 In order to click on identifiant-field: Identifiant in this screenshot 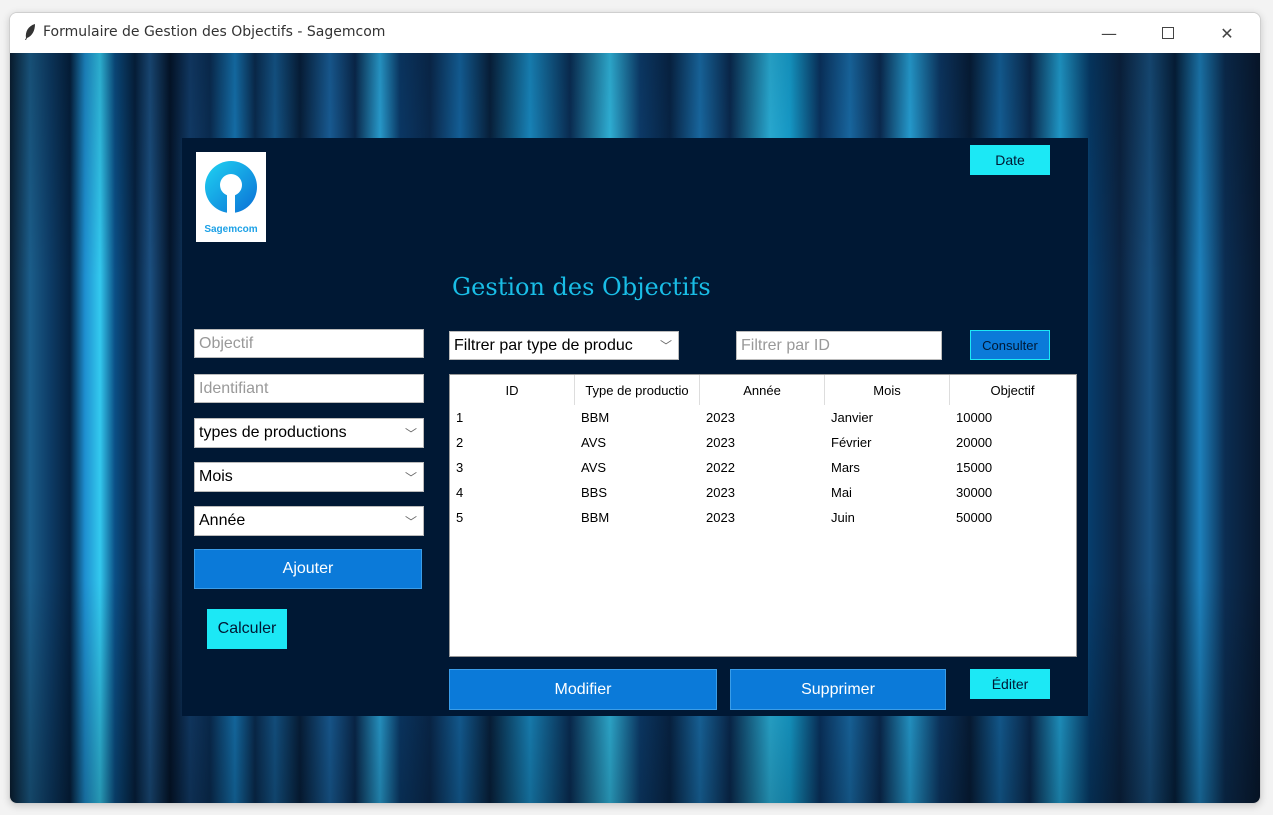, I will do `click(309, 388)`.